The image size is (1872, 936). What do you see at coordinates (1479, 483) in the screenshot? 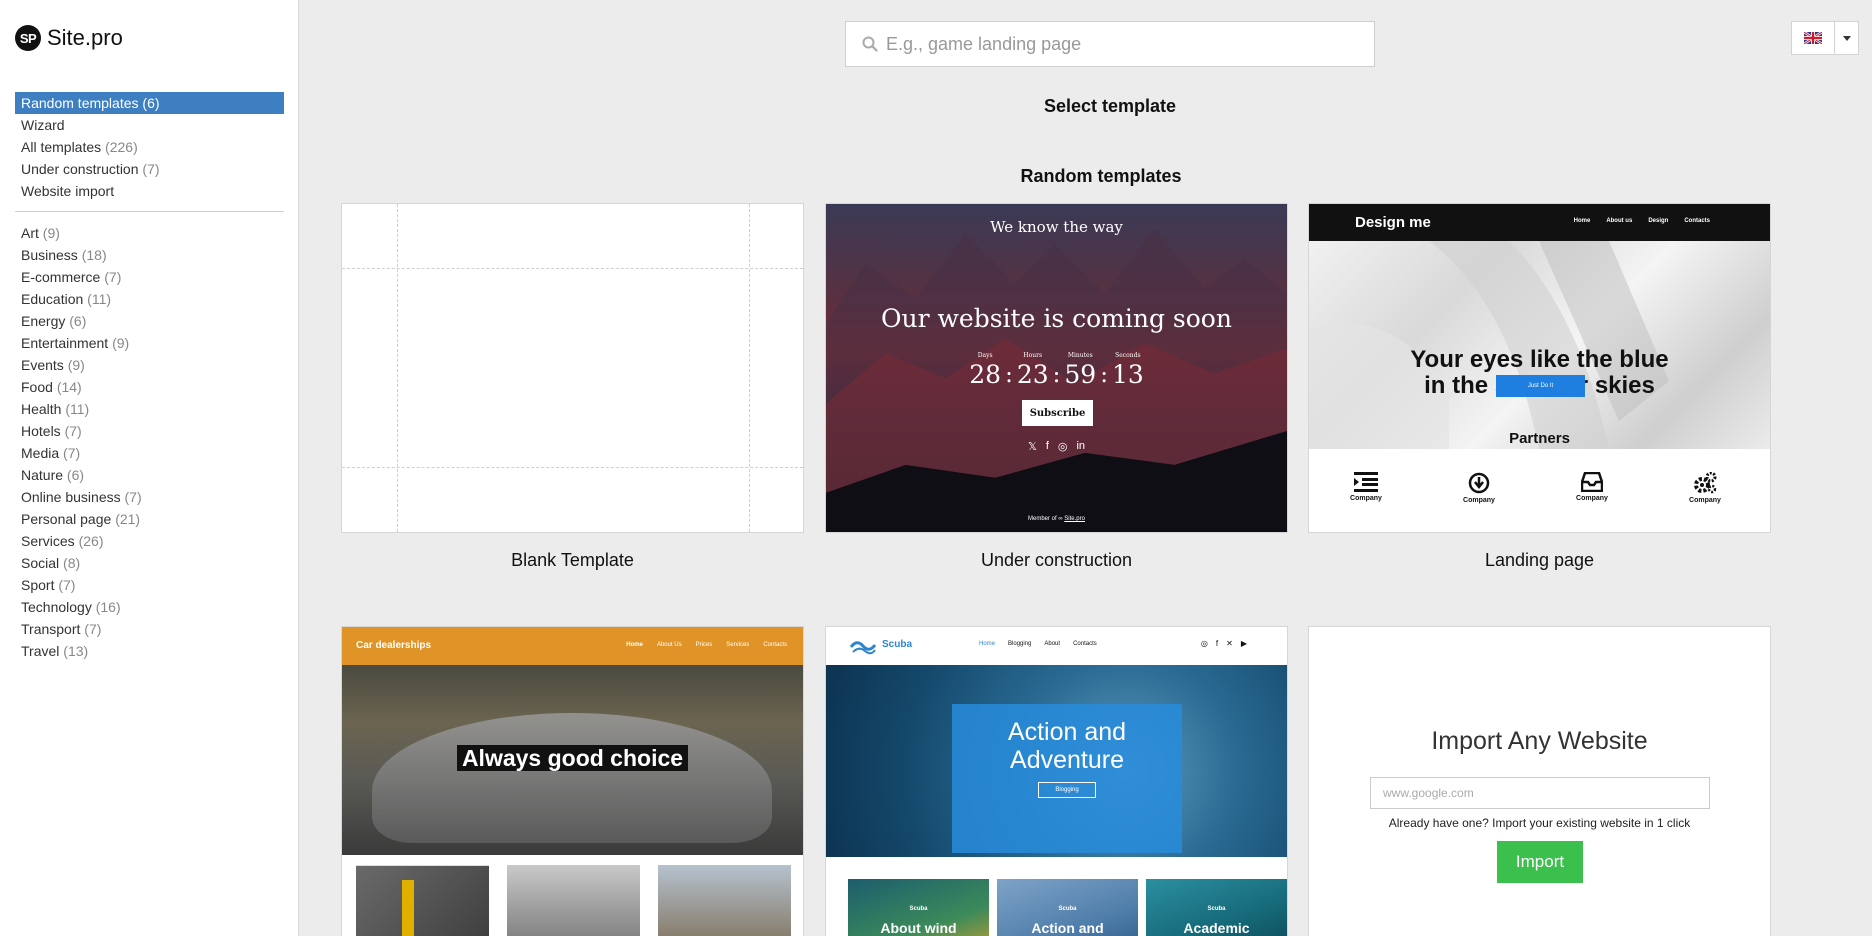
I see `download-circle-icon` at bounding box center [1479, 483].